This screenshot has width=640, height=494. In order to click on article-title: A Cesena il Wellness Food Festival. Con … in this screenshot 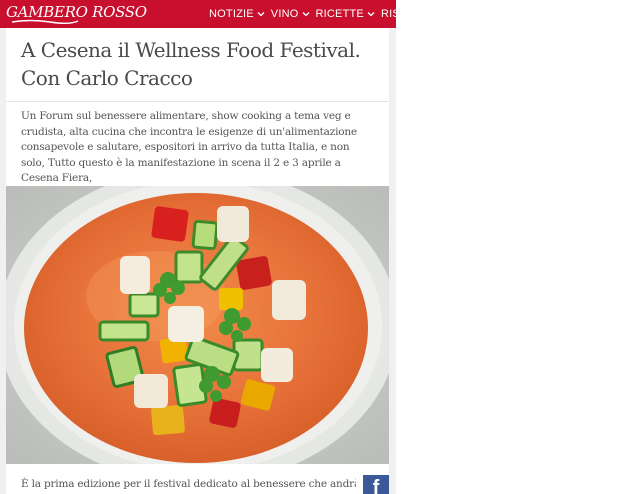, I will do `click(191, 64)`.